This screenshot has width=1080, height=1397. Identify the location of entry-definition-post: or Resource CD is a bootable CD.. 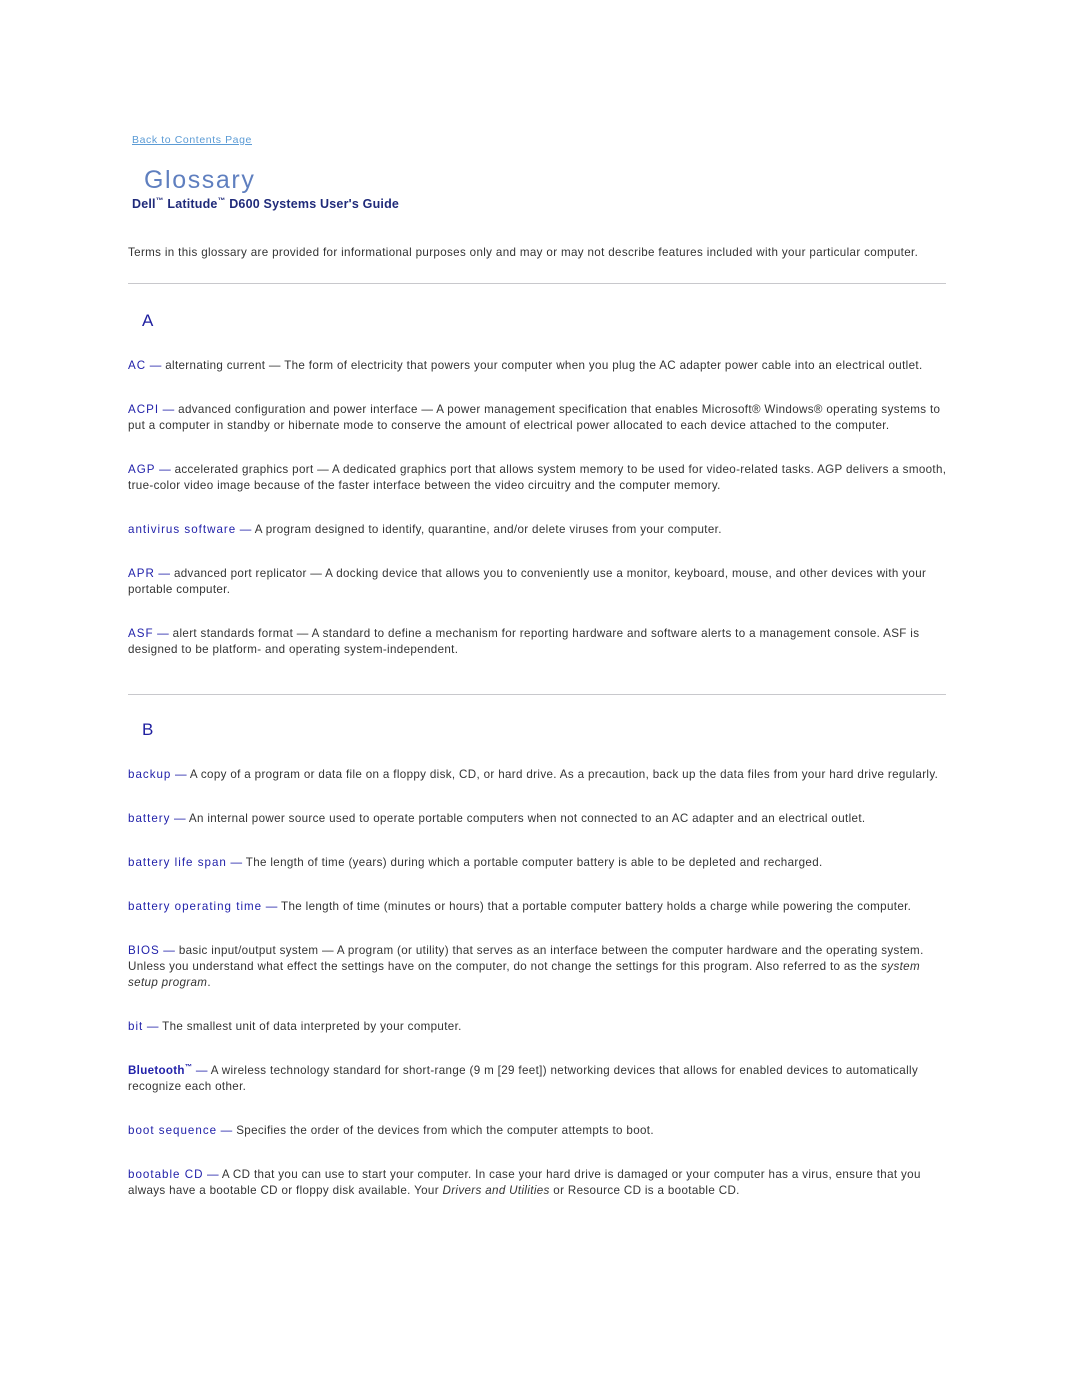
(644, 1190).